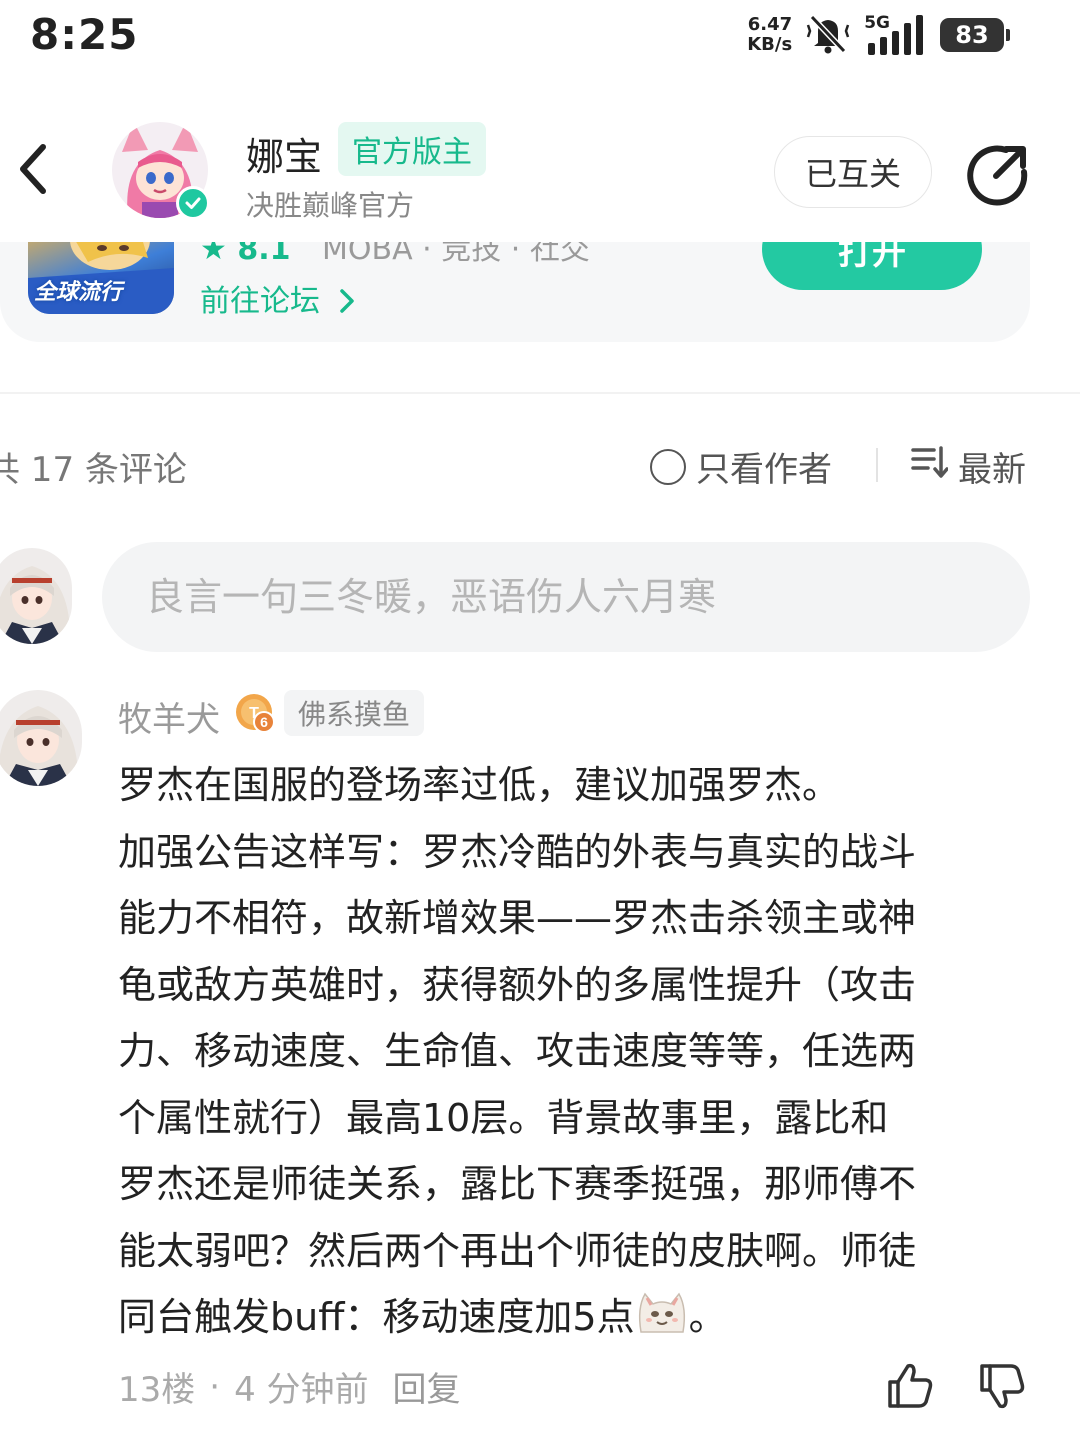 Image resolution: width=1080 pixels, height=1440 pixels. What do you see at coordinates (517, 1250) in the screenshot?
I see `comment-line: 能太弱吧？然后两个再出个师徒的皮肤啊。师徒` at bounding box center [517, 1250].